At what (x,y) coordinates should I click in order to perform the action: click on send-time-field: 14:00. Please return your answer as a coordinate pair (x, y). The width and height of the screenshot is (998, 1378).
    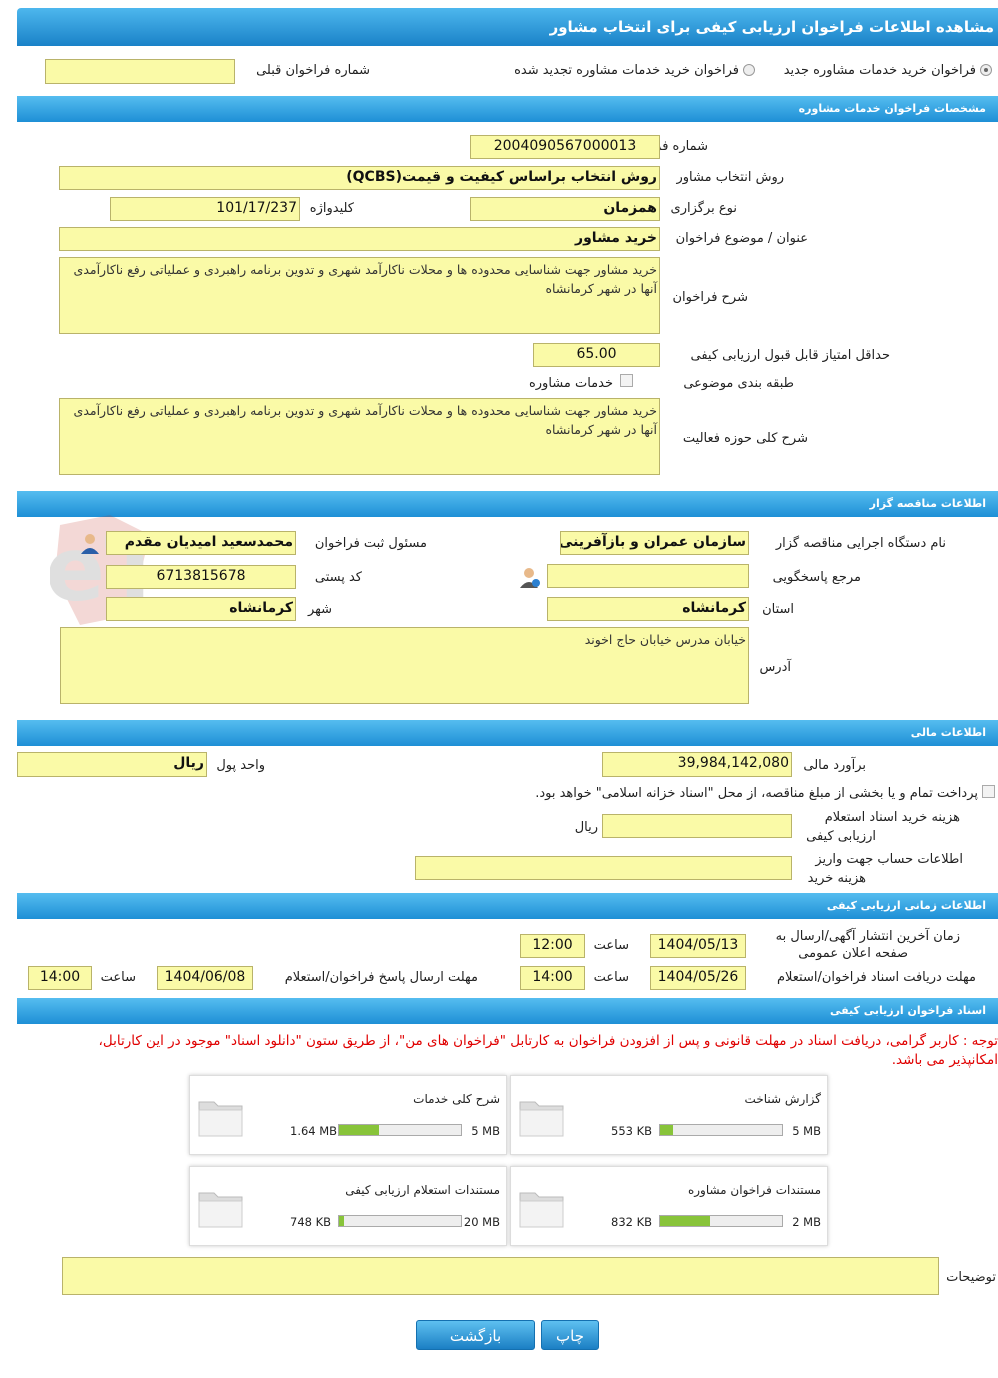
    Looking at the image, I should click on (60, 978).